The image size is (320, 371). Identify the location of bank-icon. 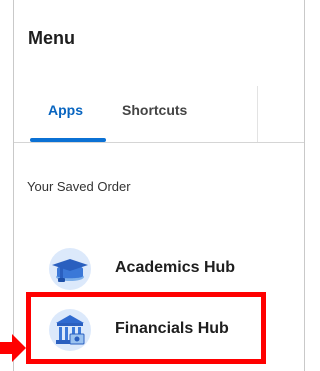
(70, 330).